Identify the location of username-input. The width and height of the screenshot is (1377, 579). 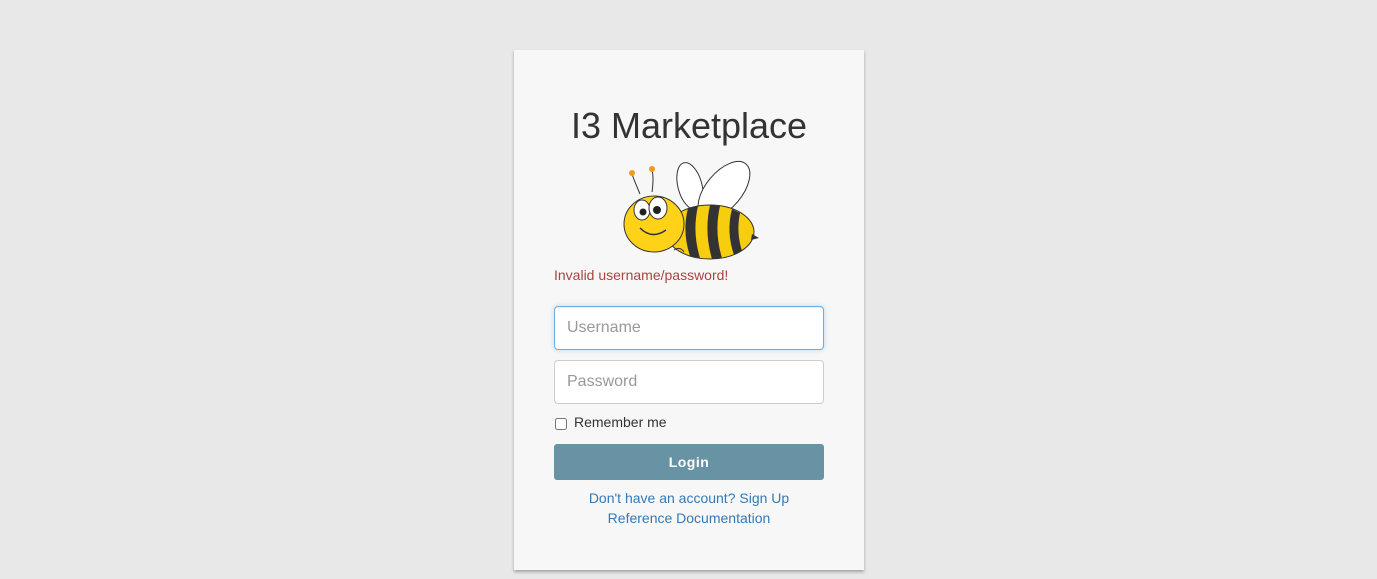
(689, 328).